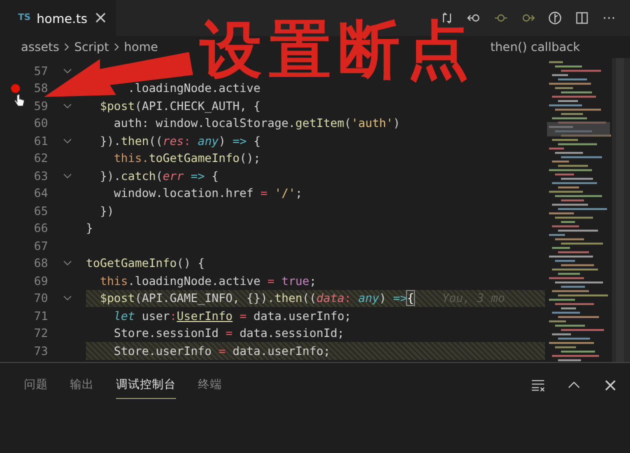  What do you see at coordinates (372, 123) in the screenshot?
I see `code-token: 'auth'` at bounding box center [372, 123].